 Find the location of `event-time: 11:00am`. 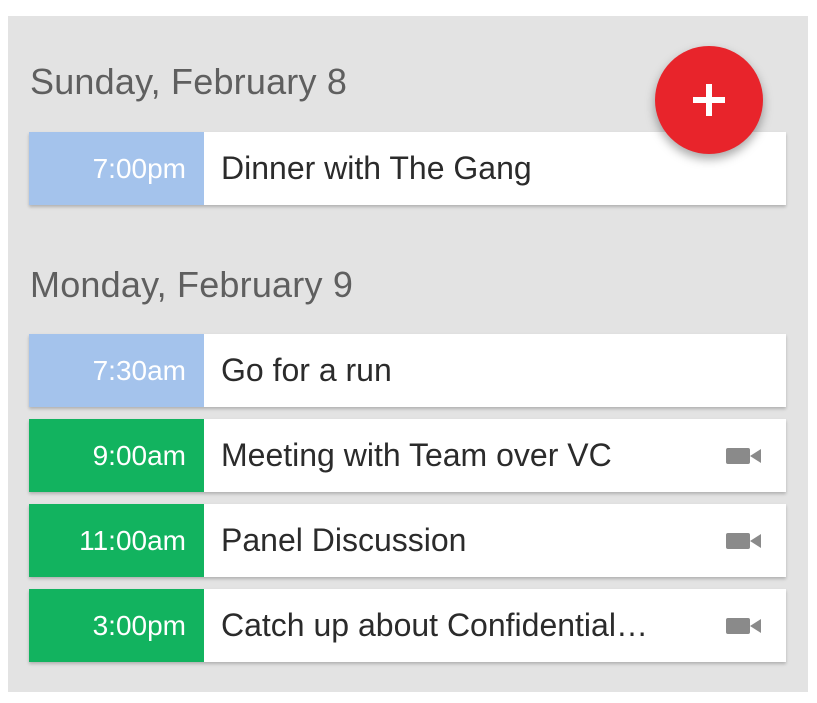

event-time: 11:00am is located at coordinates (116, 540).